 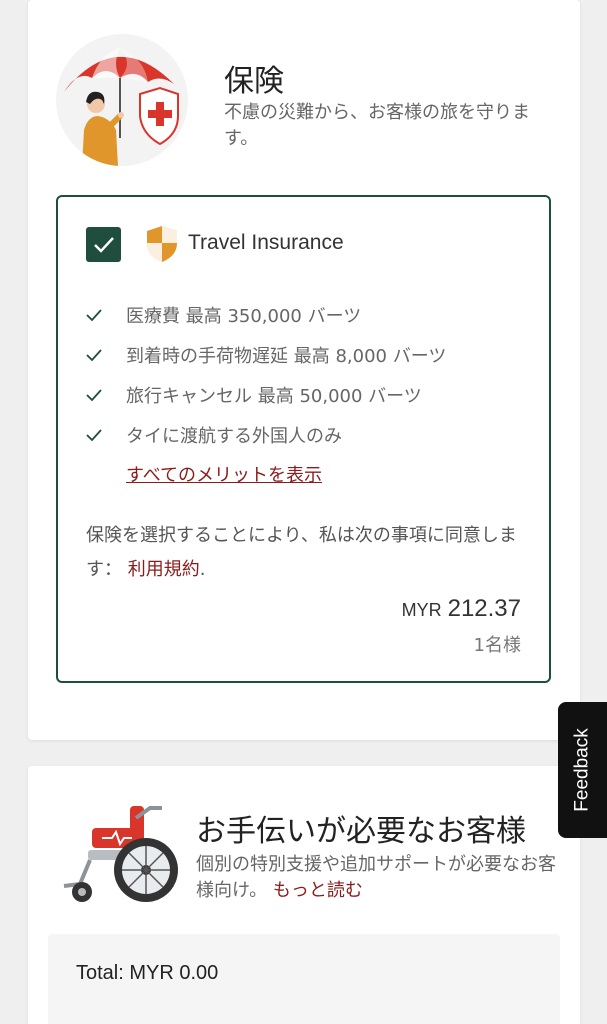 I want to click on benefit-item: 医療費 最高 350,000 バーツ, so click(x=311, y=315).